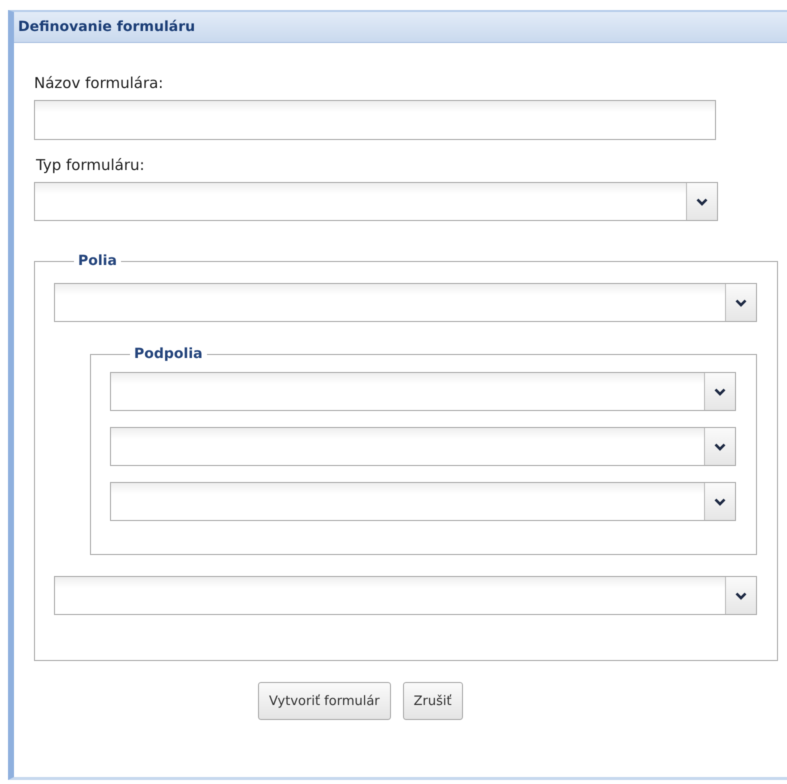 Image resolution: width=787 pixels, height=784 pixels. I want to click on field-label: Typ formuláru:, so click(90, 165).